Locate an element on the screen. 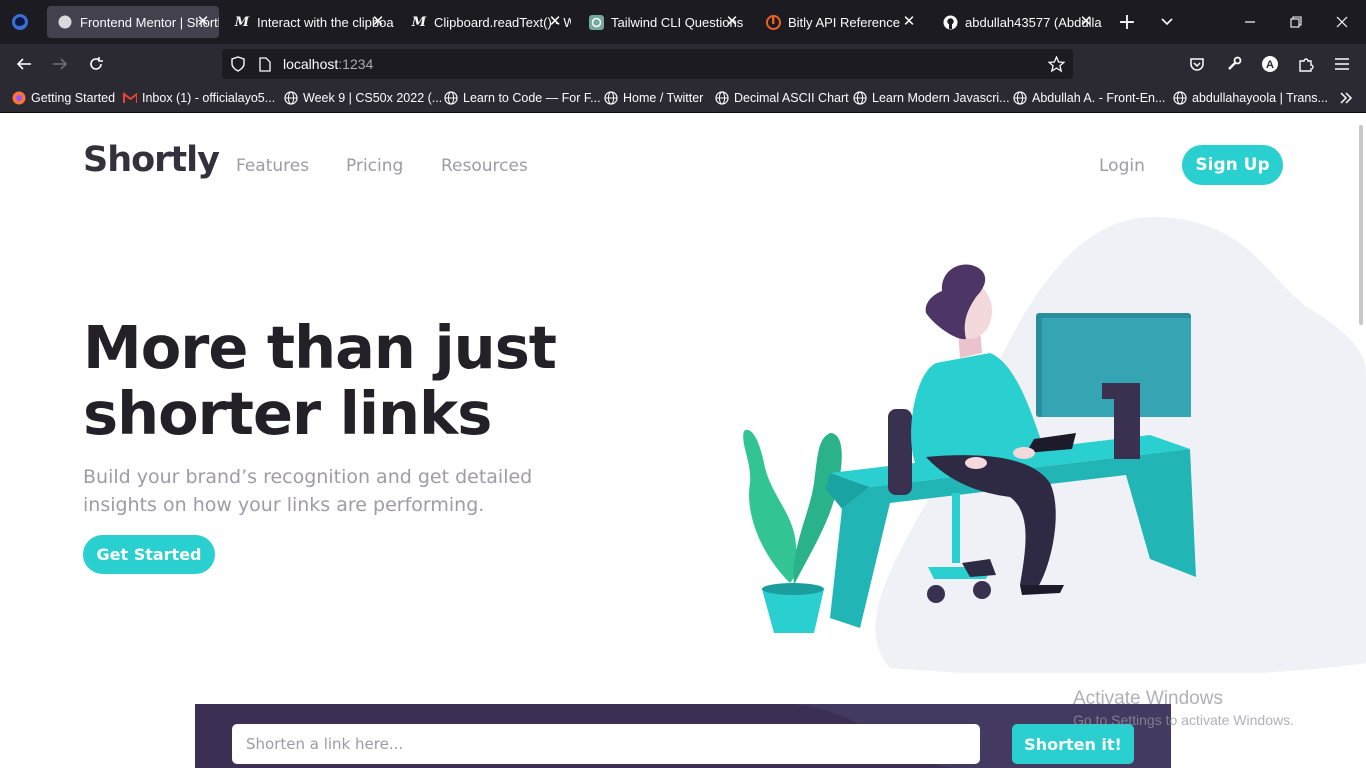  bookmark-label: Decimal ASCII Chart is located at coordinates (791, 98).